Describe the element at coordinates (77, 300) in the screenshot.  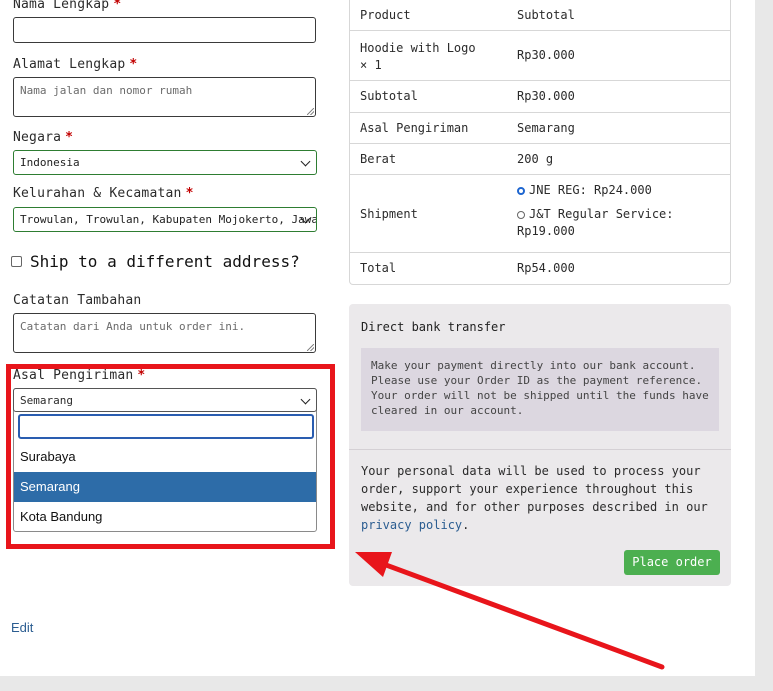
I see `notes-label: Catatan Tambahan` at that location.